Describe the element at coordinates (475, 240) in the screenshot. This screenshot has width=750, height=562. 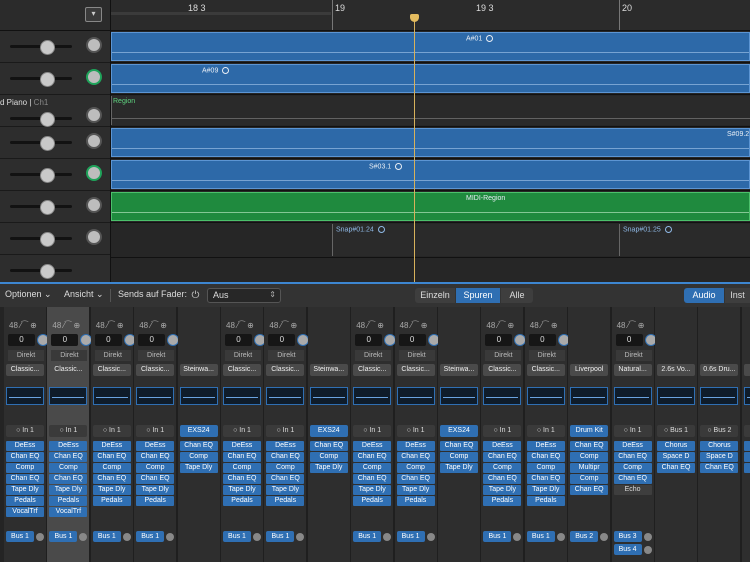
I see `drummer-region: Snap#01.24` at that location.